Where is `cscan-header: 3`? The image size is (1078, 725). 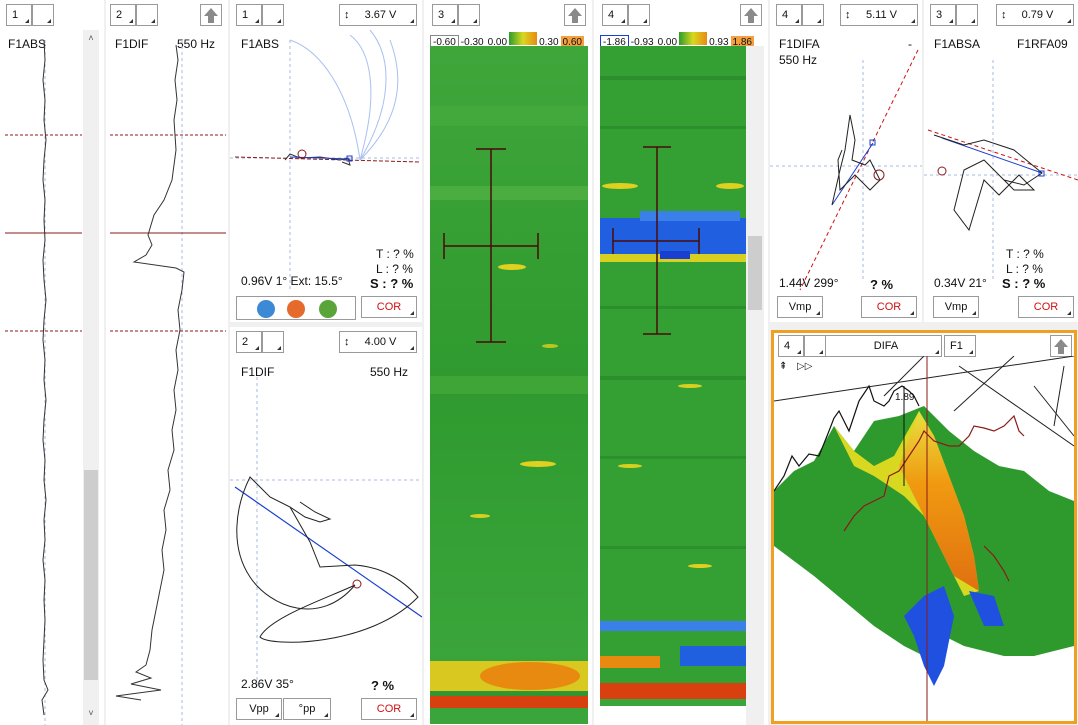
cscan-header: 3 is located at coordinates (508, 13).